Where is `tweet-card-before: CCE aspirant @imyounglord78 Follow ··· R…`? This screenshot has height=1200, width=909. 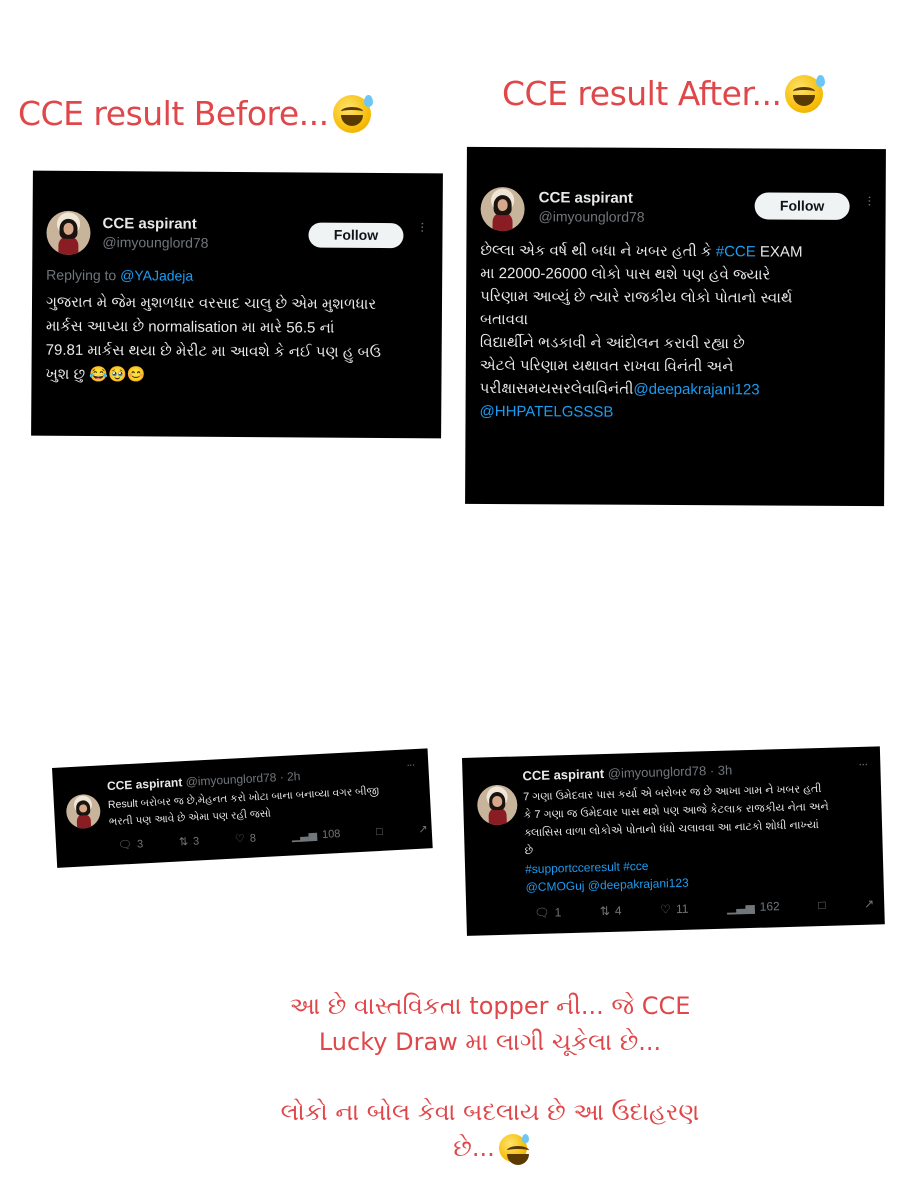 tweet-card-before: CCE aspirant @imyounglord78 Follow ··· R… is located at coordinates (237, 304).